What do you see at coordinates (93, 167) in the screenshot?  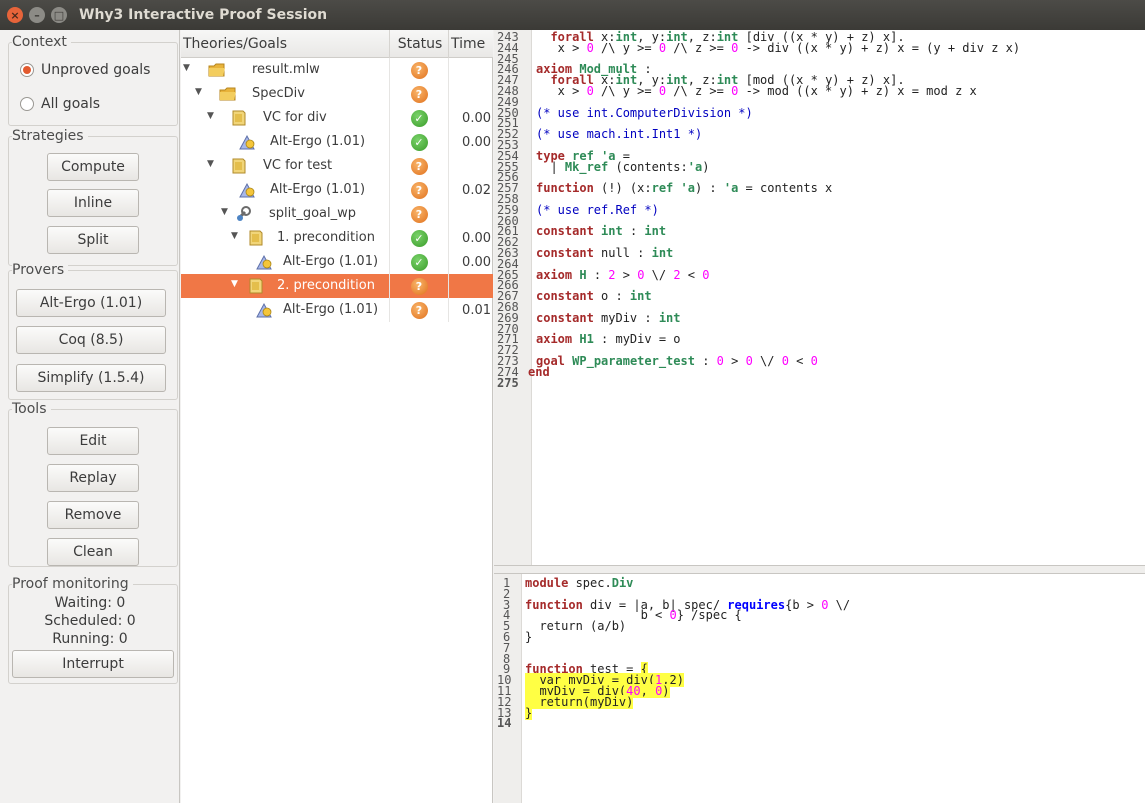 I see `compute-button: Compute` at bounding box center [93, 167].